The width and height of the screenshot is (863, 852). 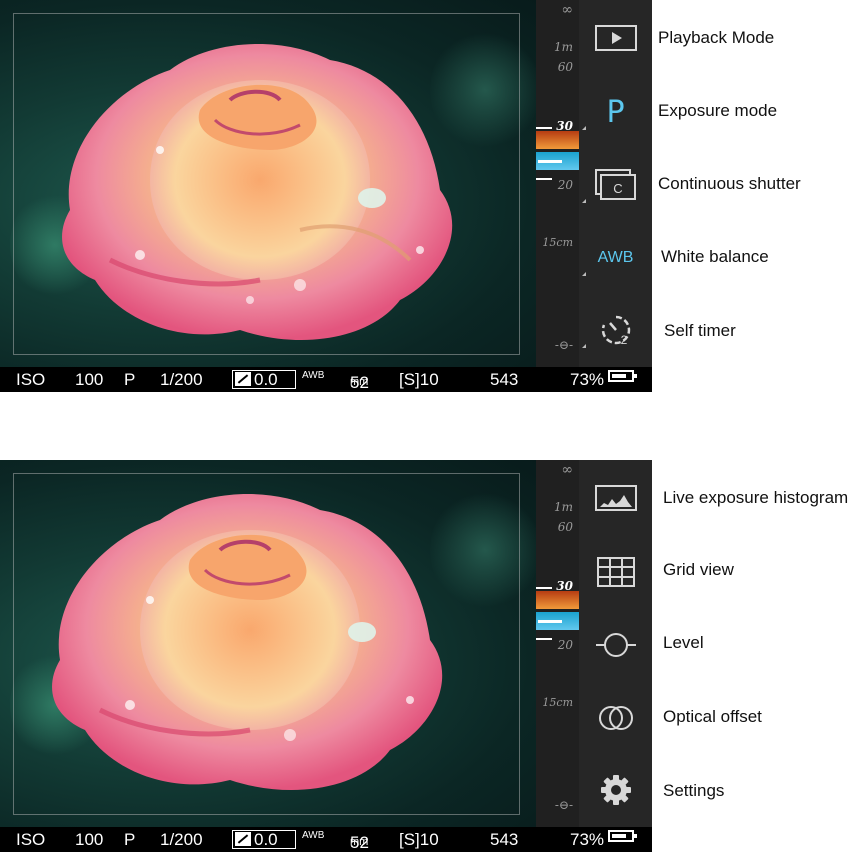 What do you see at coordinates (694, 790) in the screenshot?
I see `label-settings: Settings` at bounding box center [694, 790].